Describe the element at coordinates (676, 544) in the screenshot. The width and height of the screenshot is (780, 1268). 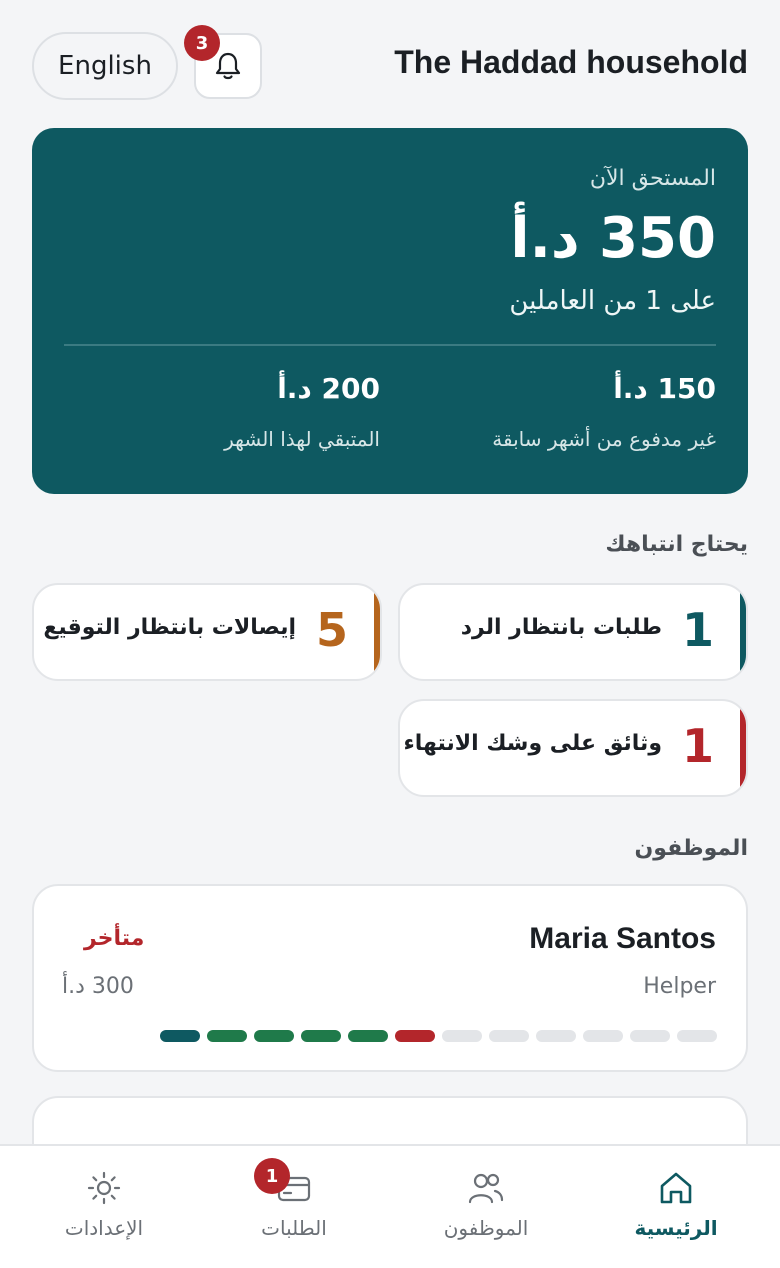
I see `attention-section-title: يحتاج انتباهك` at that location.